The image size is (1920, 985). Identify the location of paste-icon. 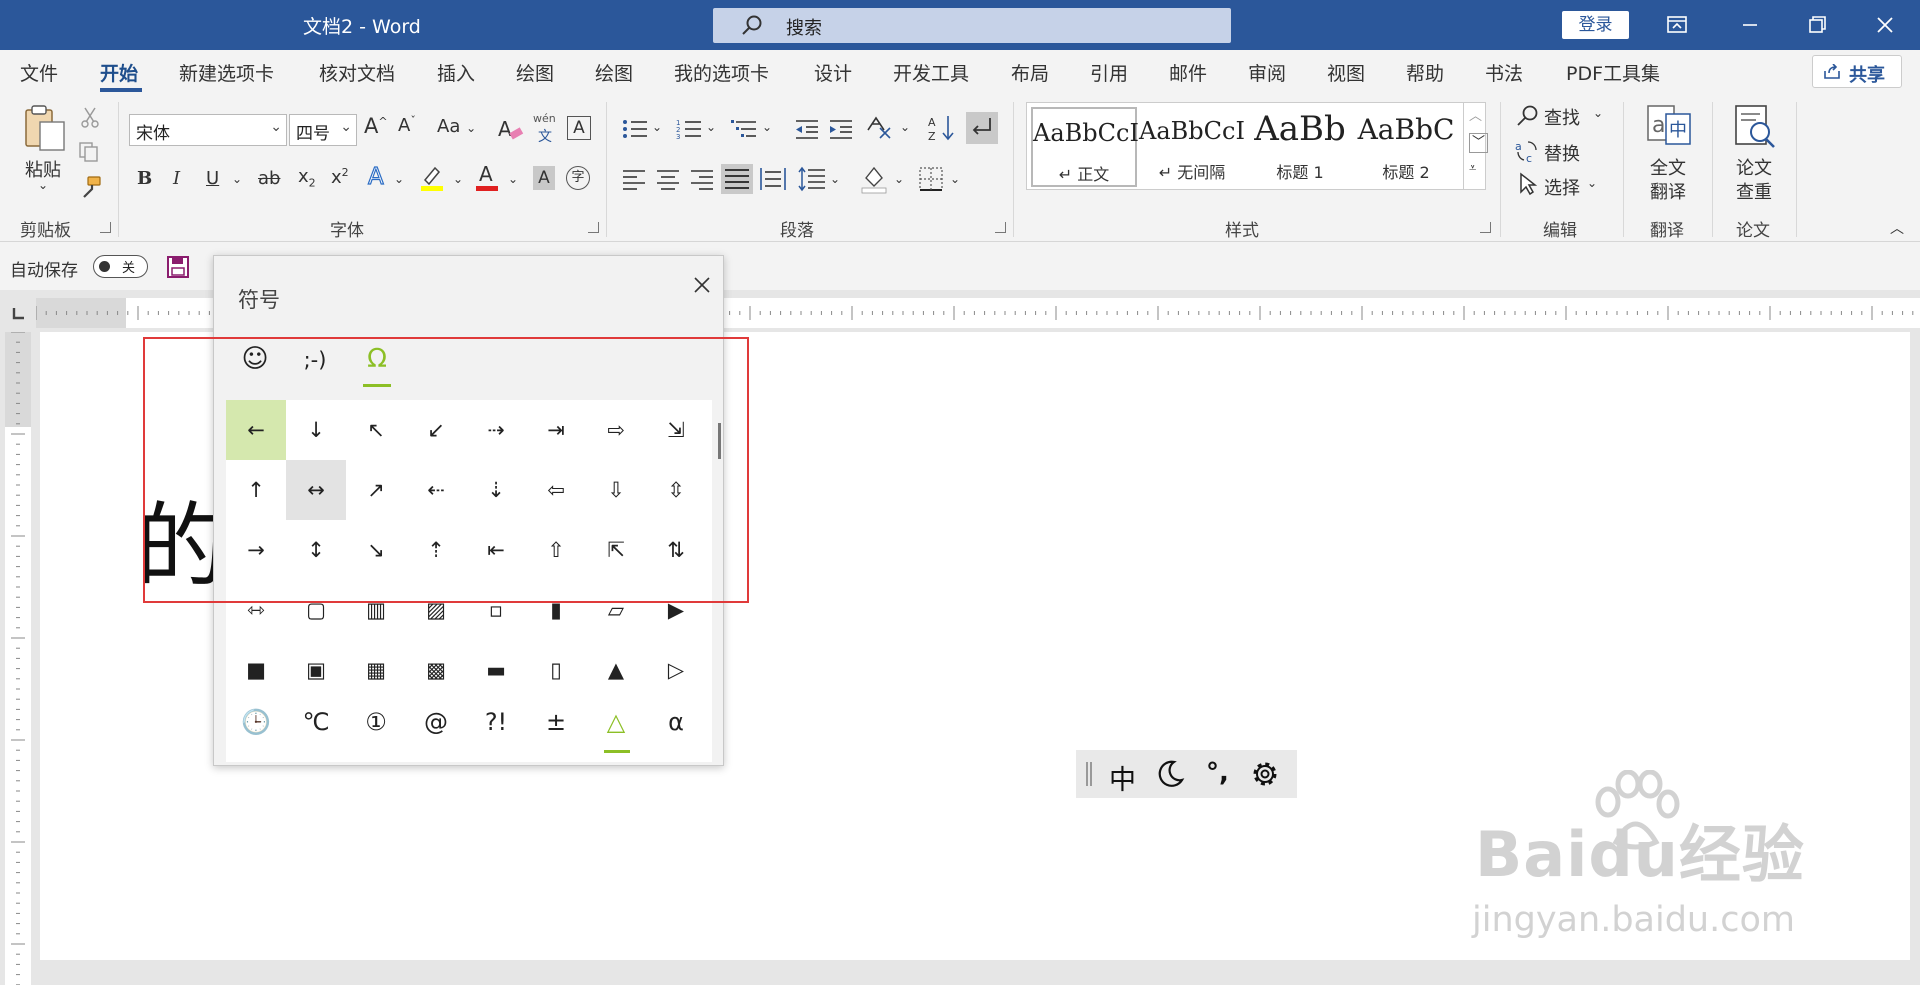
(45, 129).